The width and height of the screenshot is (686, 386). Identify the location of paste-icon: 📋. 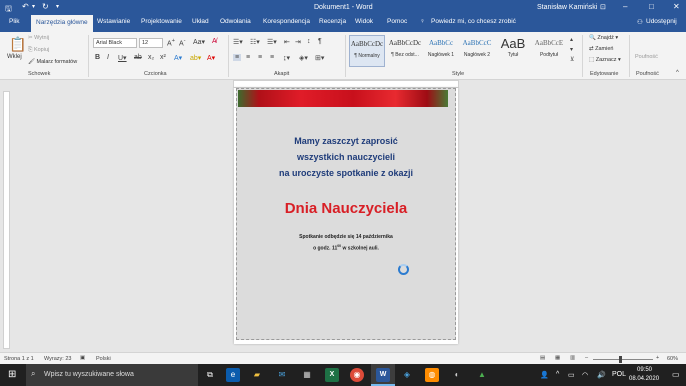
(17, 44).